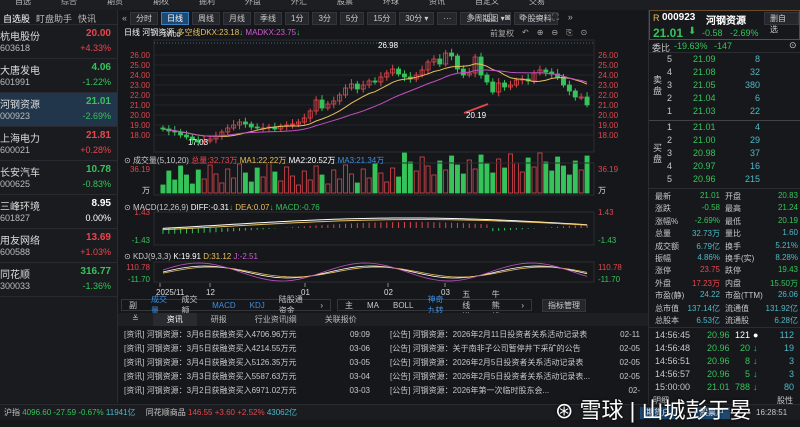 Image resolution: width=800 pixels, height=427 pixels. Describe the element at coordinates (713, 140) in the screenshot. I see `bids-row: 2 21.00 29` at that location.